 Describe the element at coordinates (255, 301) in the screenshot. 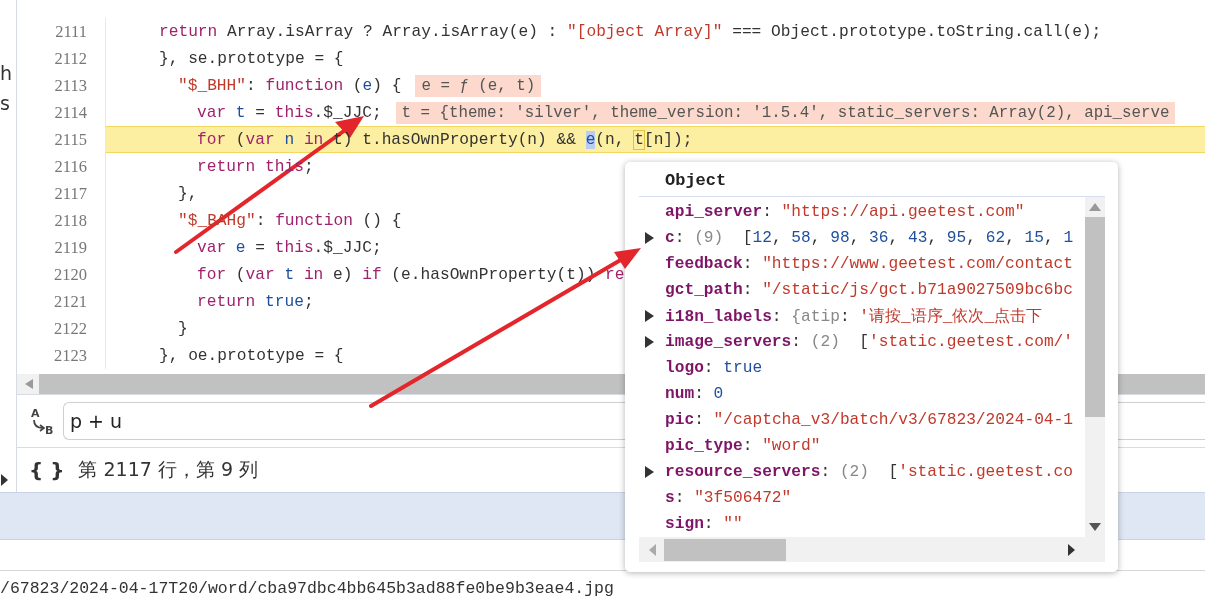

I see `code-line: return true;` at that location.